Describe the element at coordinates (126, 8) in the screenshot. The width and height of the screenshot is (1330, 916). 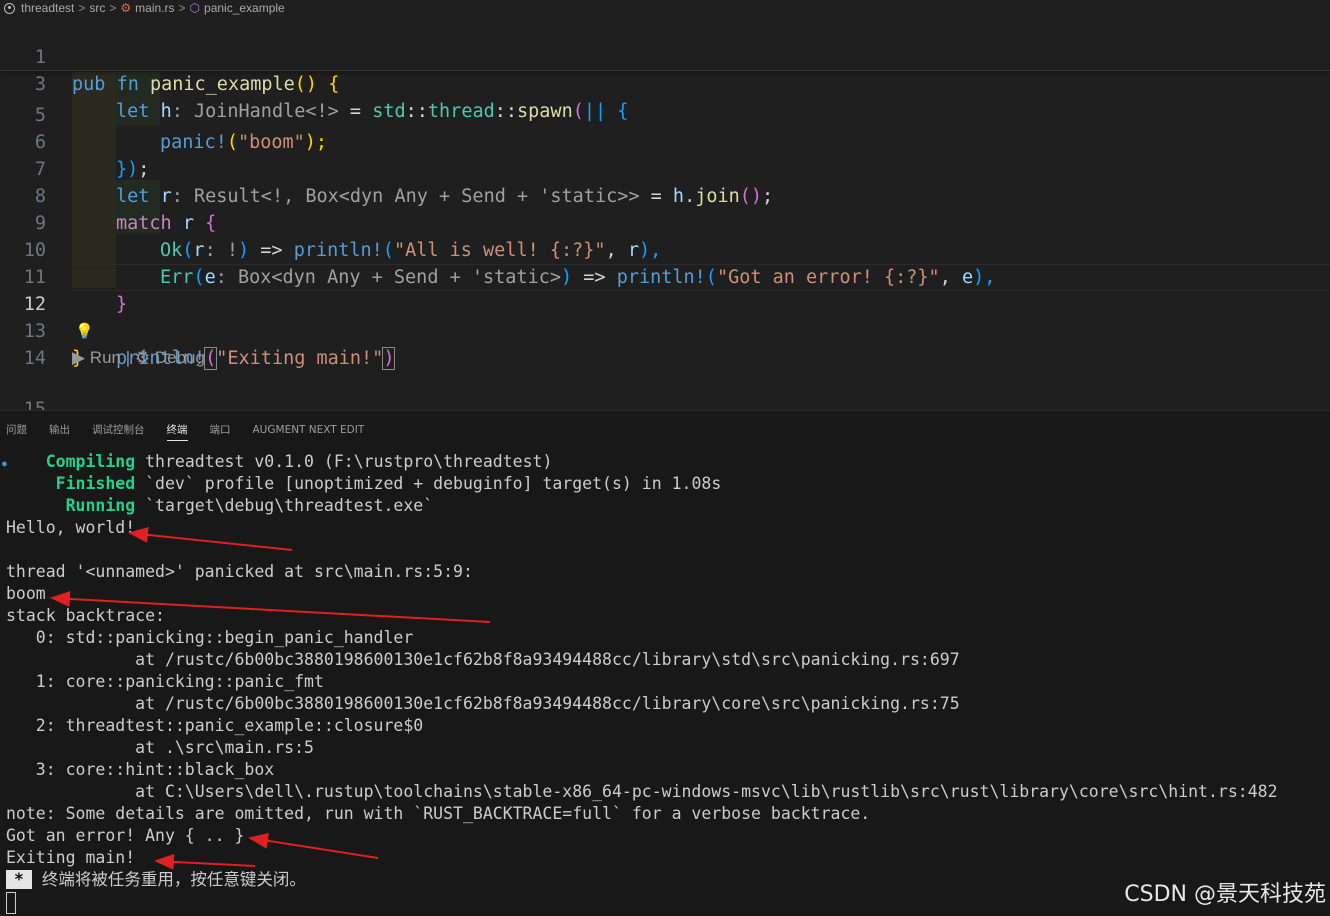
I see `rust-file-icon: ⚙` at that location.